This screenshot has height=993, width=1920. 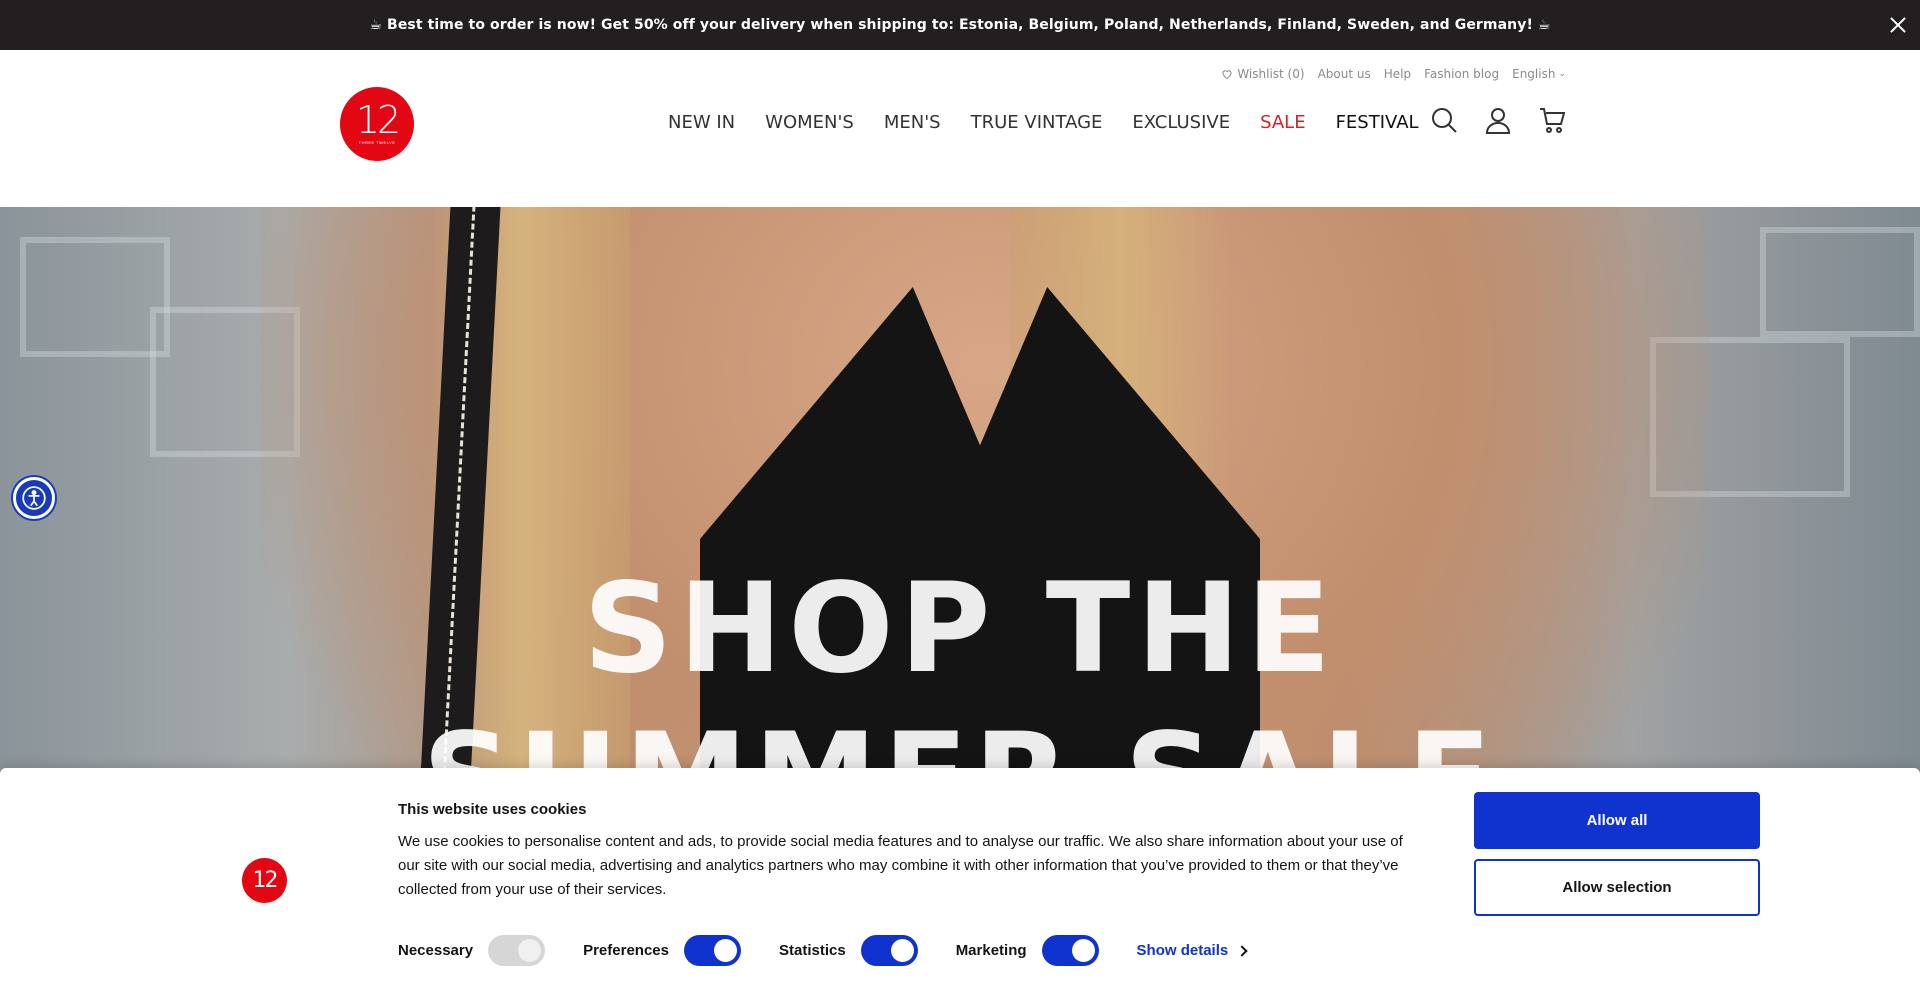 I want to click on language-select: English ⌄, so click(x=1539, y=74).